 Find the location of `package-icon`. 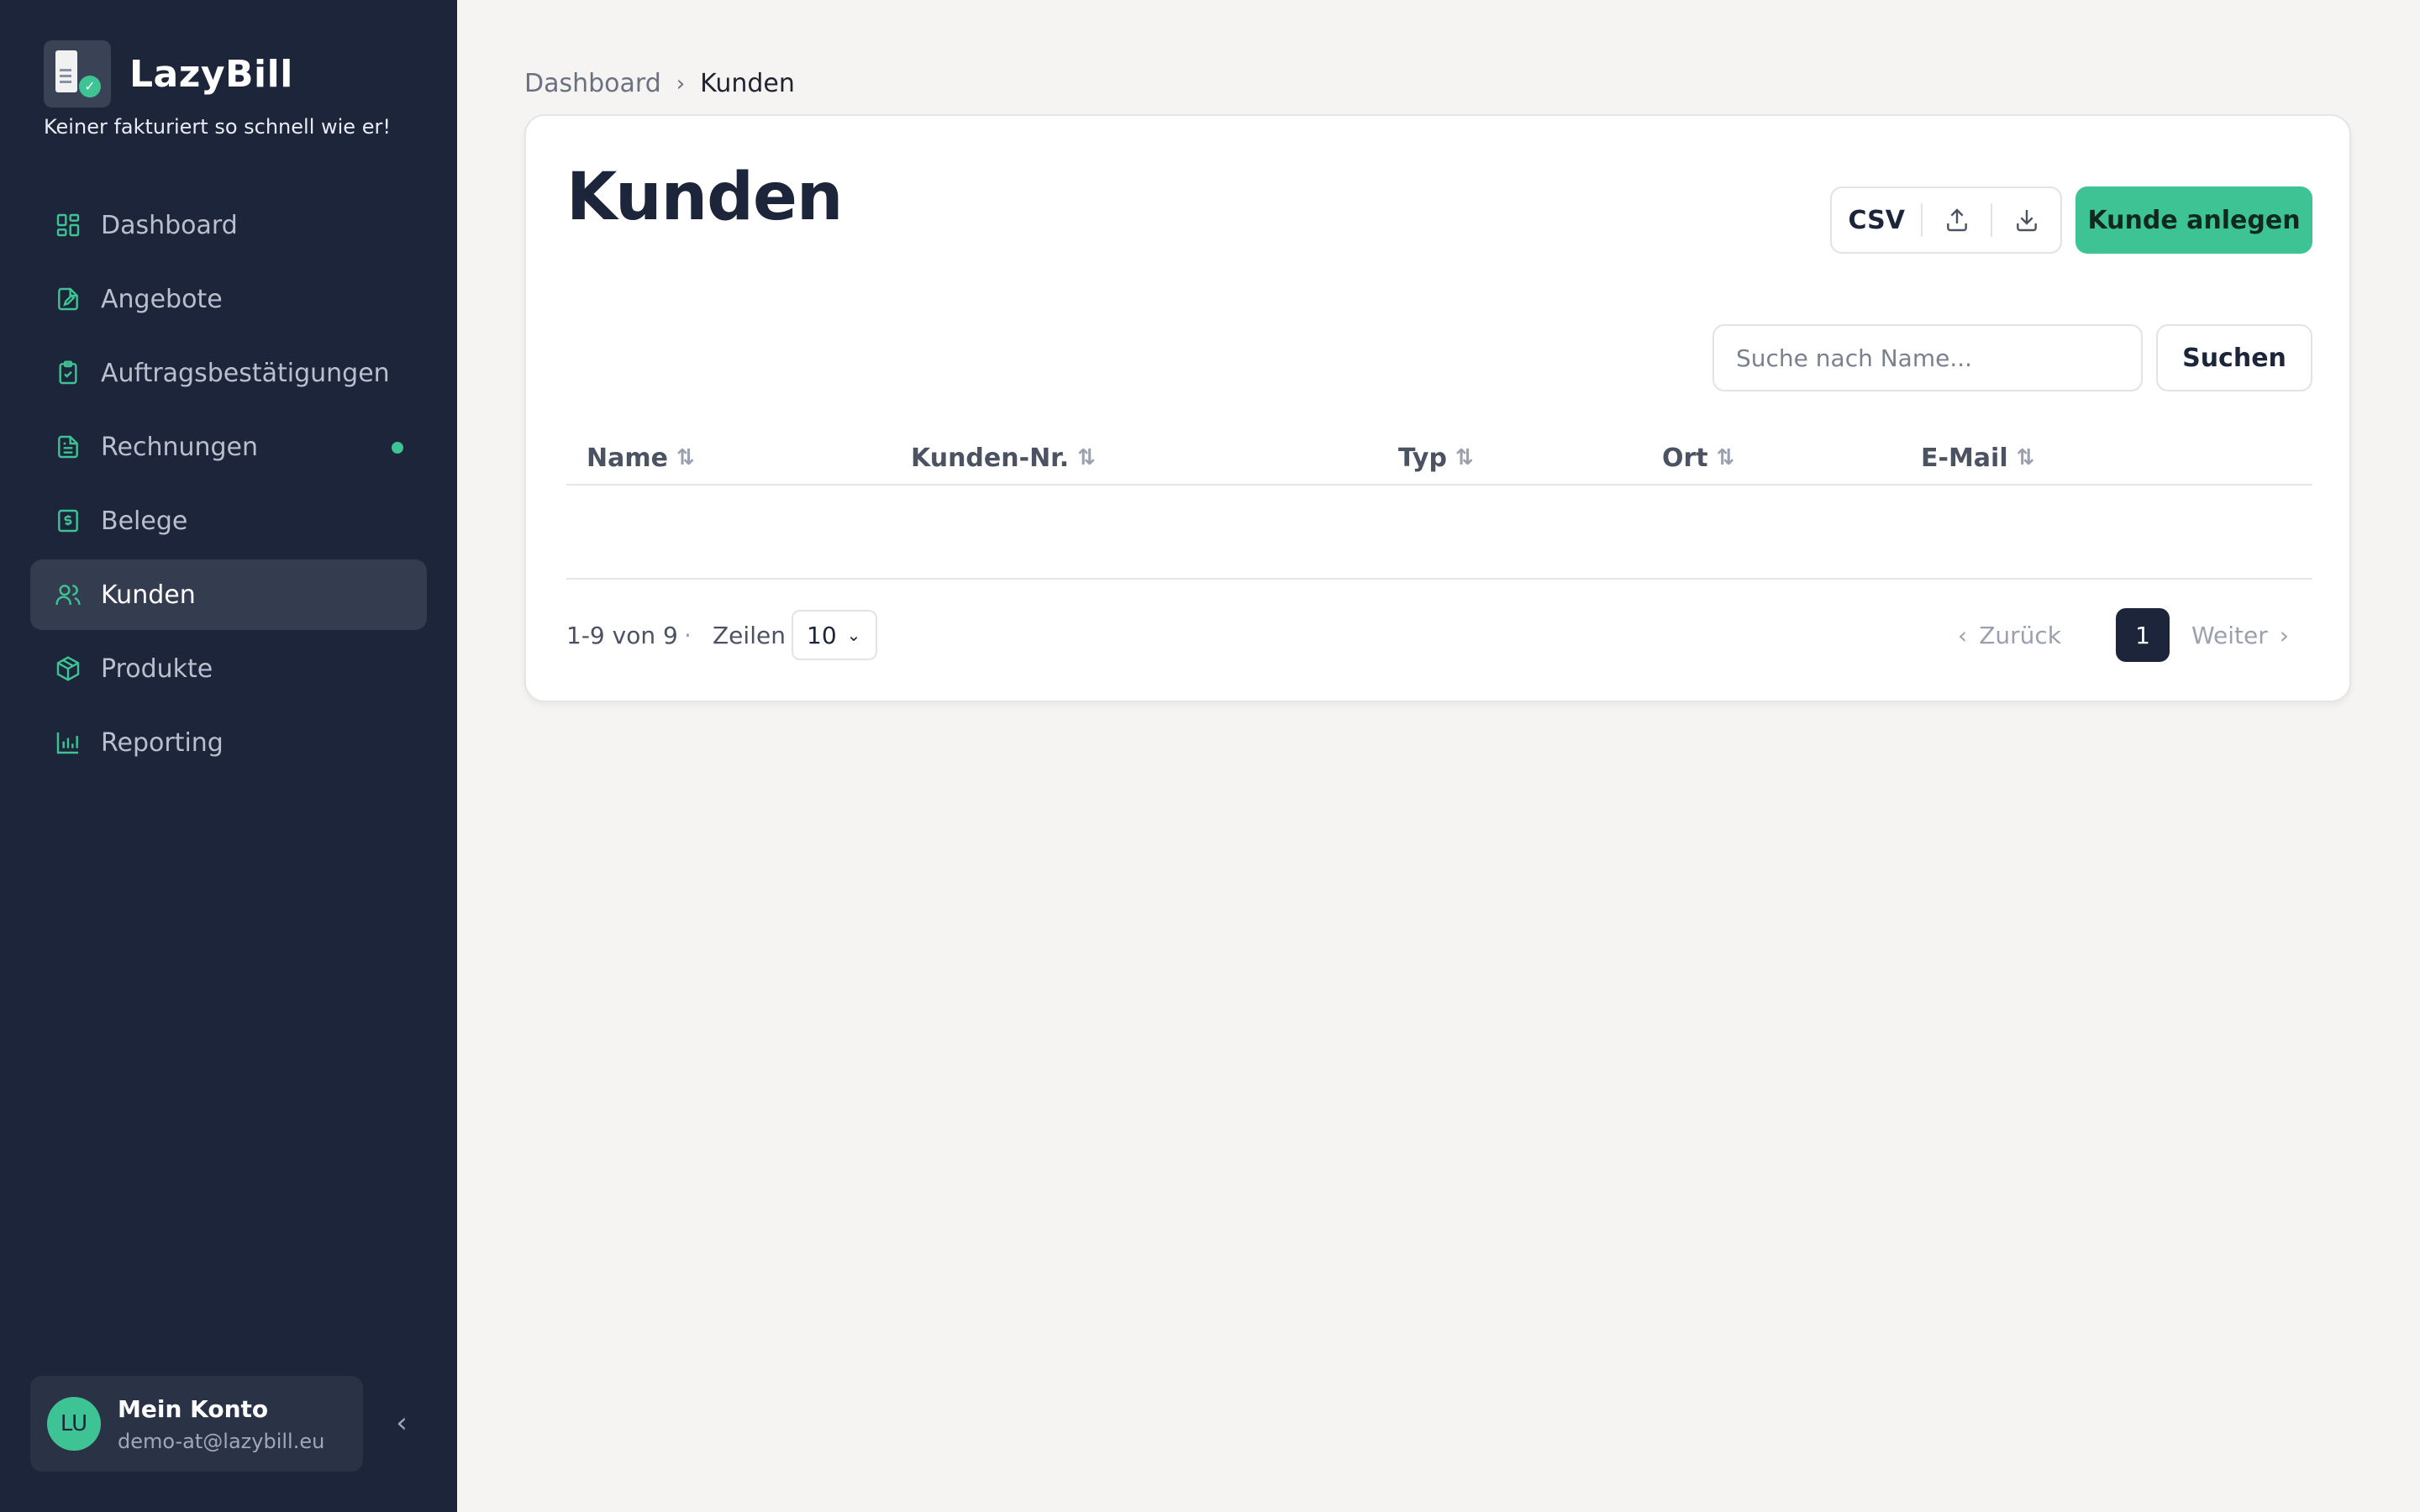

package-icon is located at coordinates (68, 668).